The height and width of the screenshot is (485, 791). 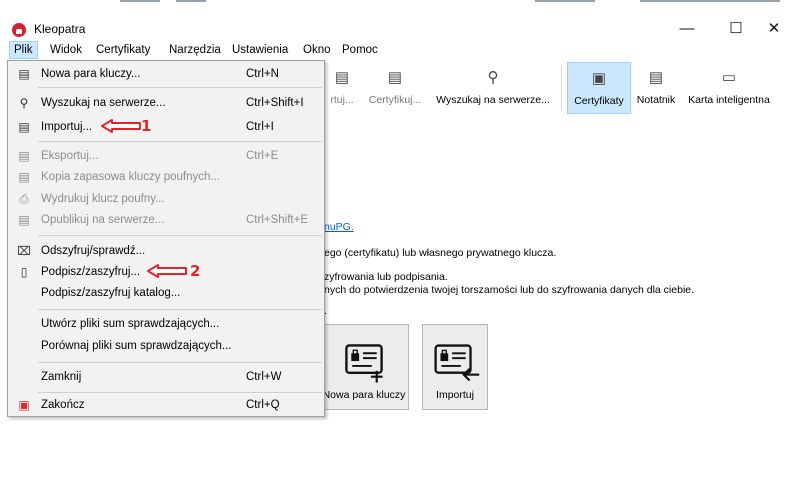 What do you see at coordinates (24, 74) in the screenshot?
I see `keypair-icon: ▤` at bounding box center [24, 74].